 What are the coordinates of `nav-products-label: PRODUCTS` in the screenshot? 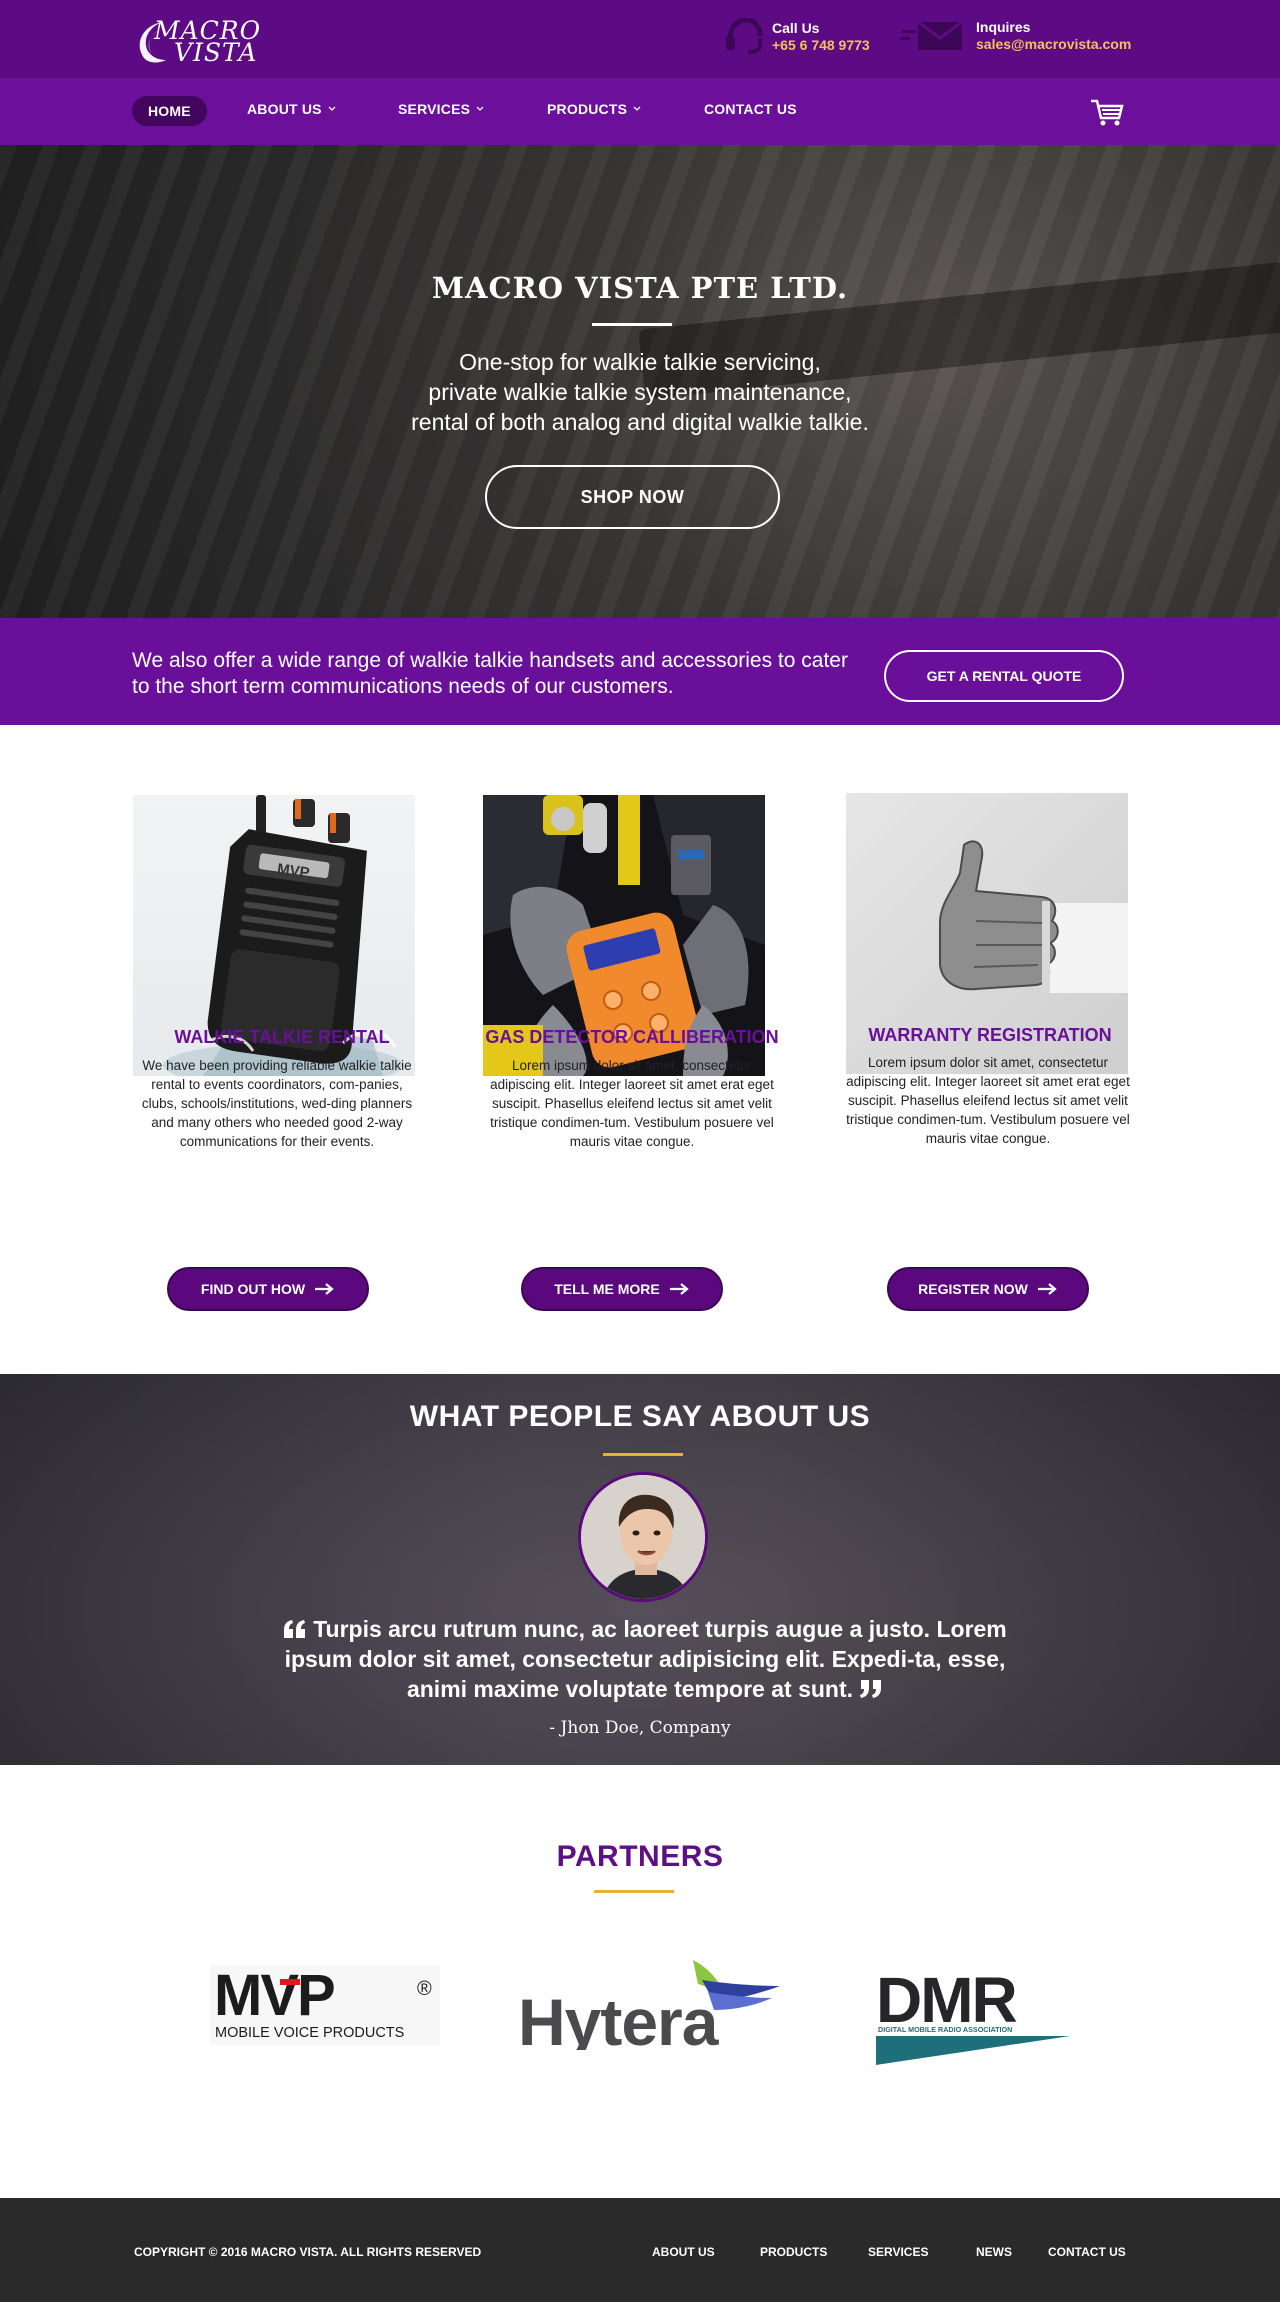 It's located at (587, 109).